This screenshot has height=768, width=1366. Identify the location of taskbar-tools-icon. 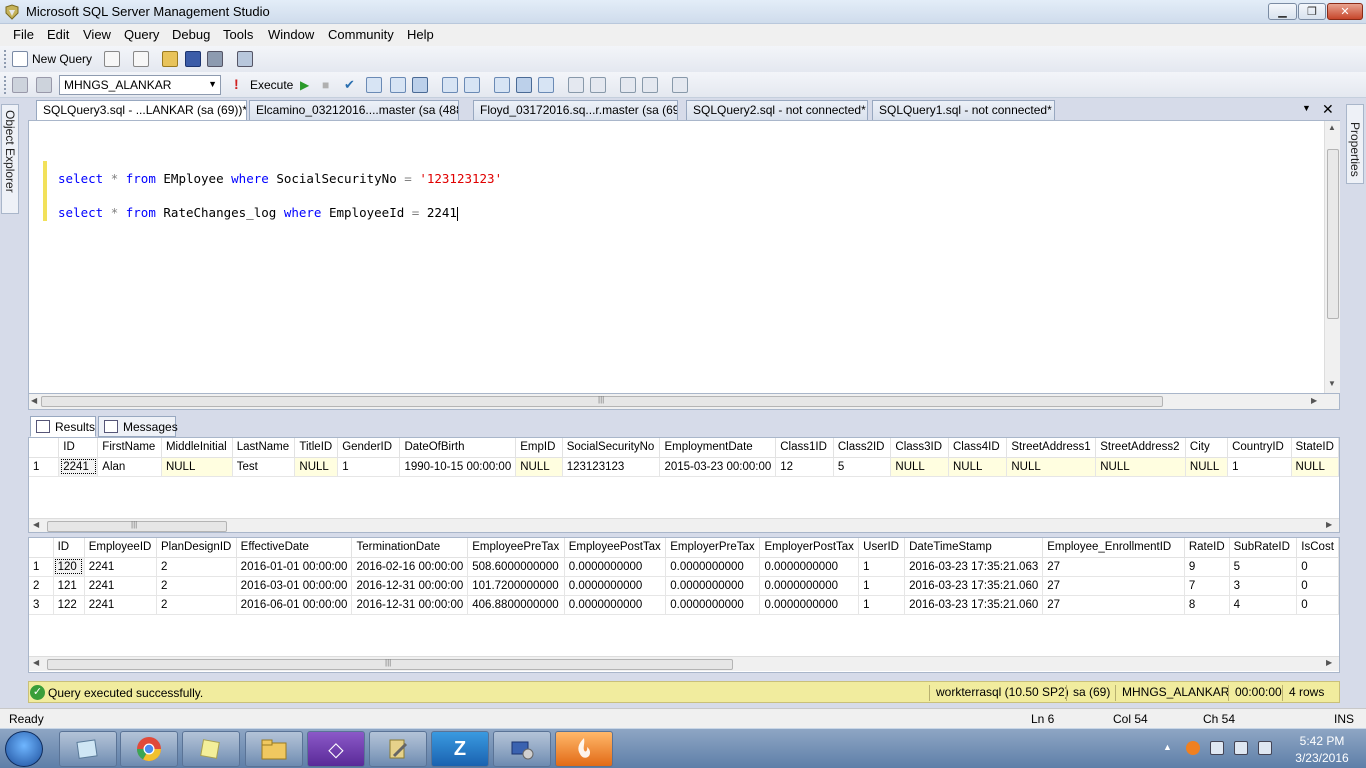
(398, 749).